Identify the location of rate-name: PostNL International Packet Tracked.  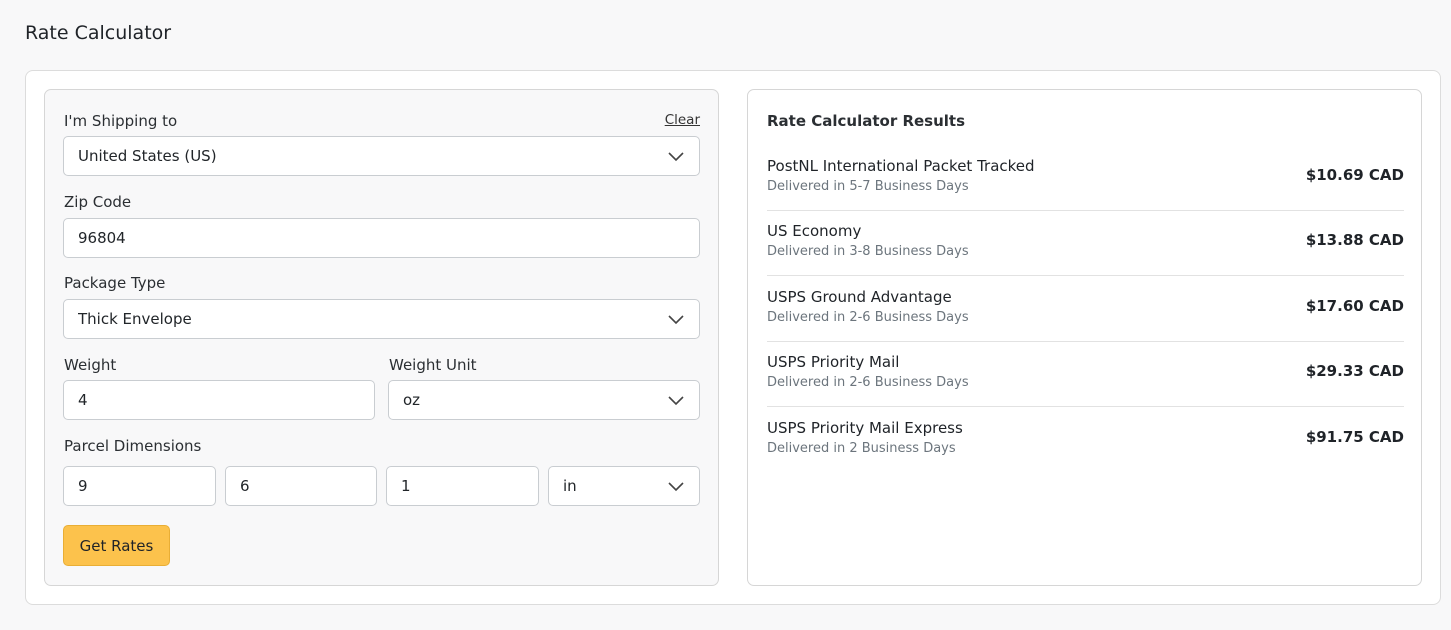
(901, 166).